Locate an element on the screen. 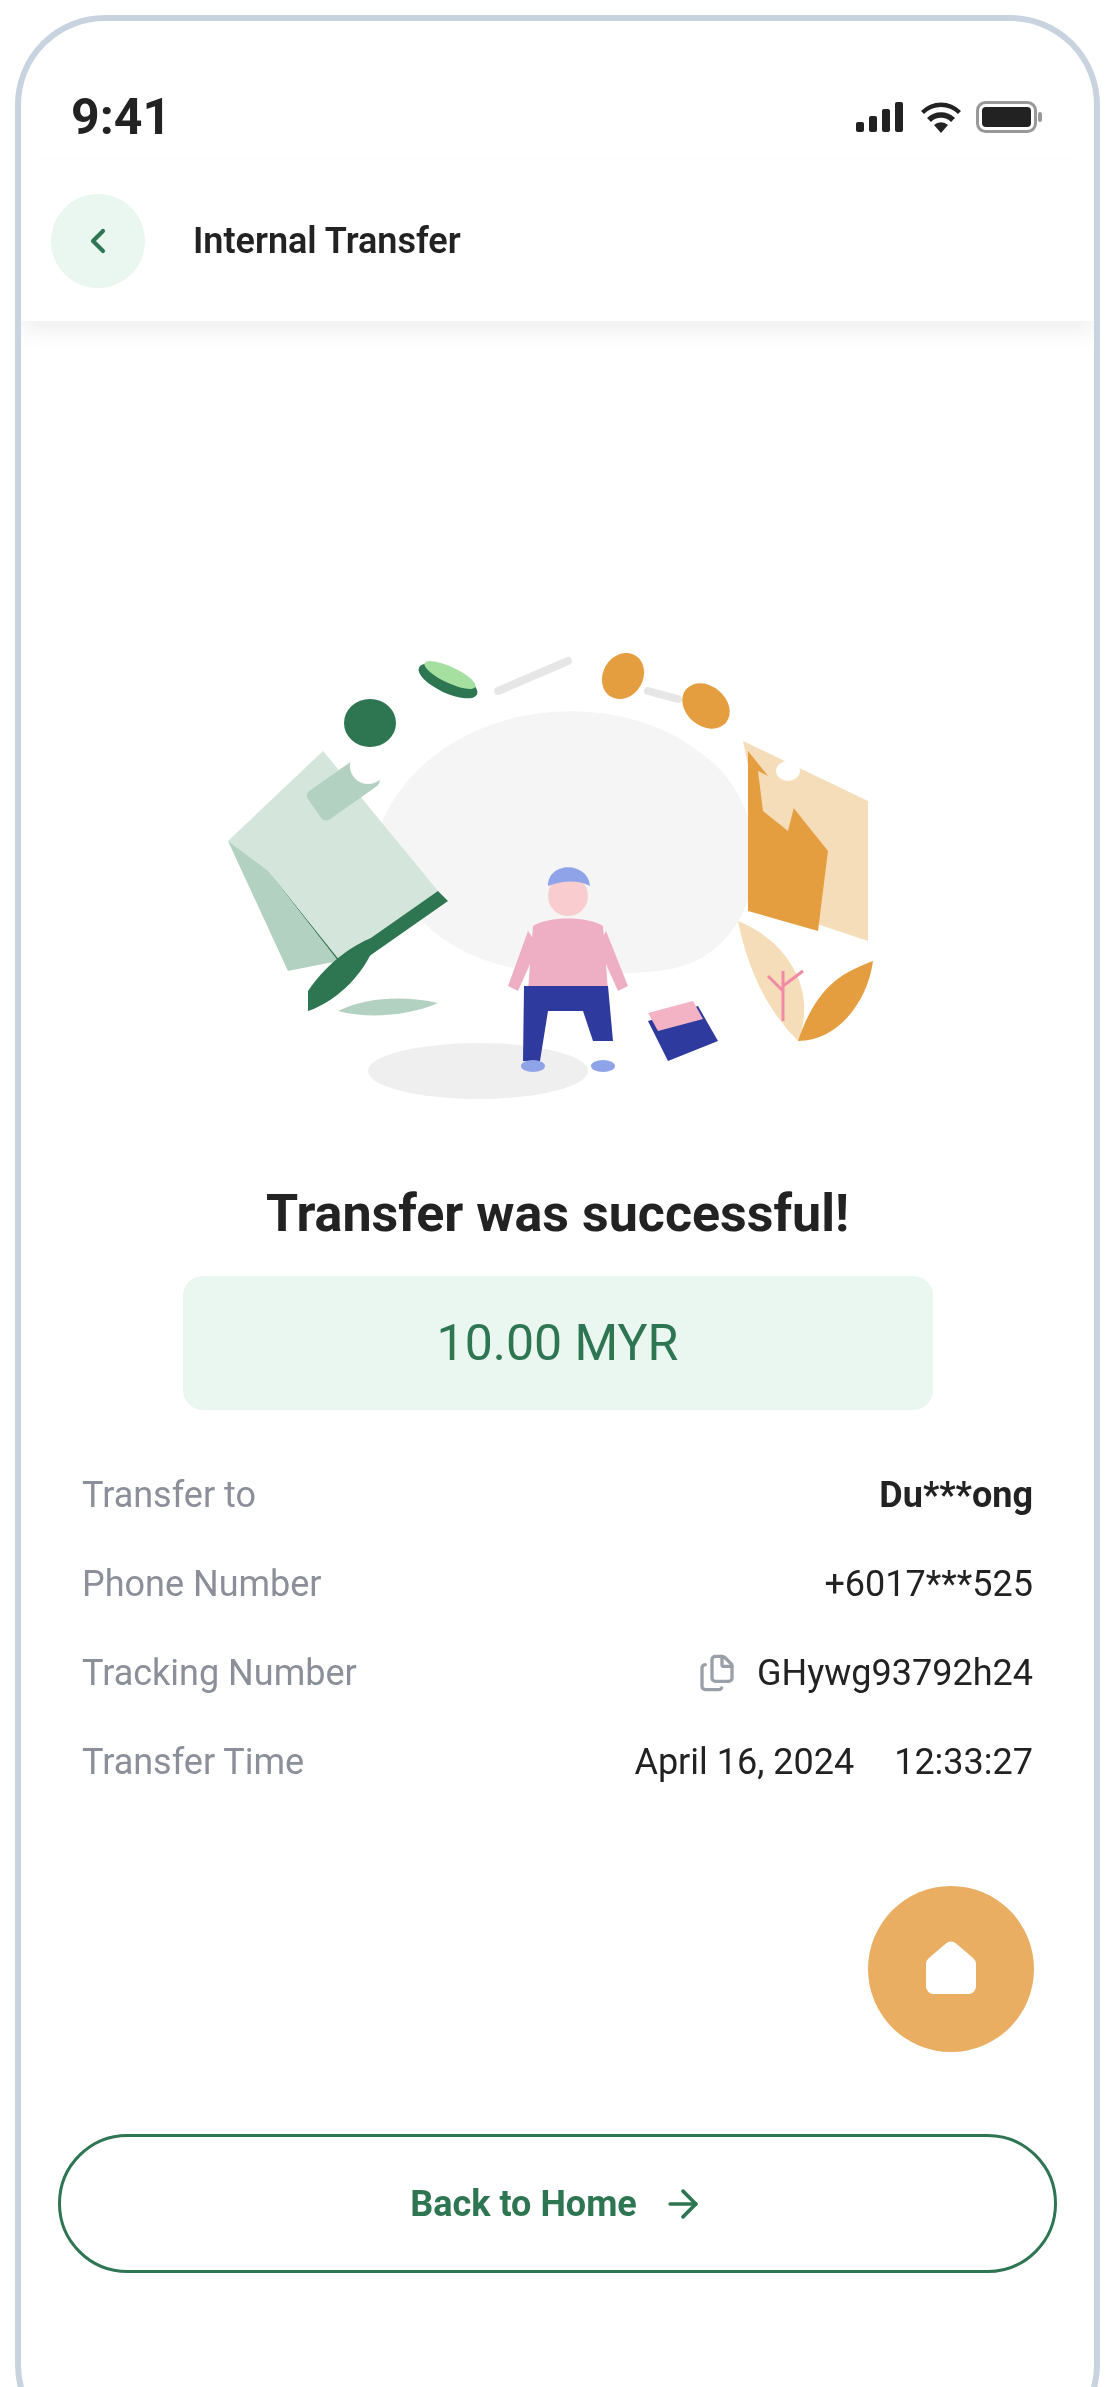 Image resolution: width=1106 pixels, height=2387 pixels. detail-value: GHywg93792h24 is located at coordinates (895, 1673).